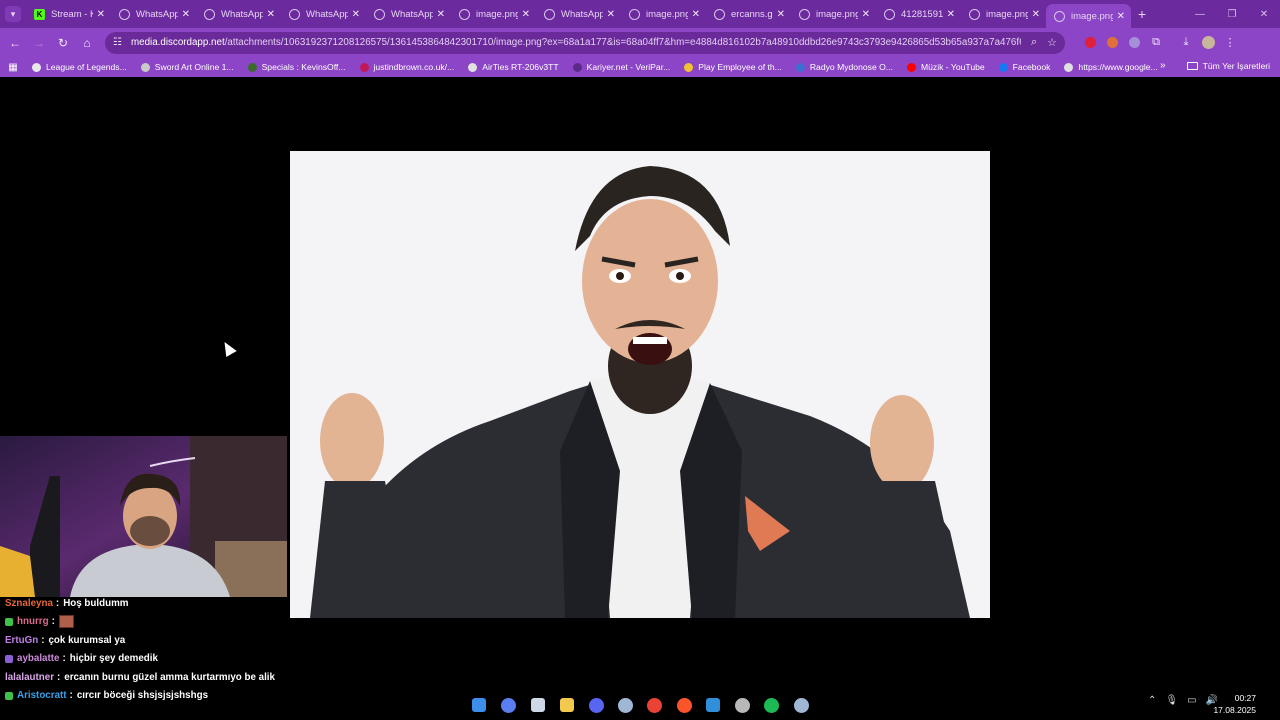 This screenshot has height=720, width=1280. Describe the element at coordinates (29, 603) in the screenshot. I see `chat-username: Sznaleyna` at that location.